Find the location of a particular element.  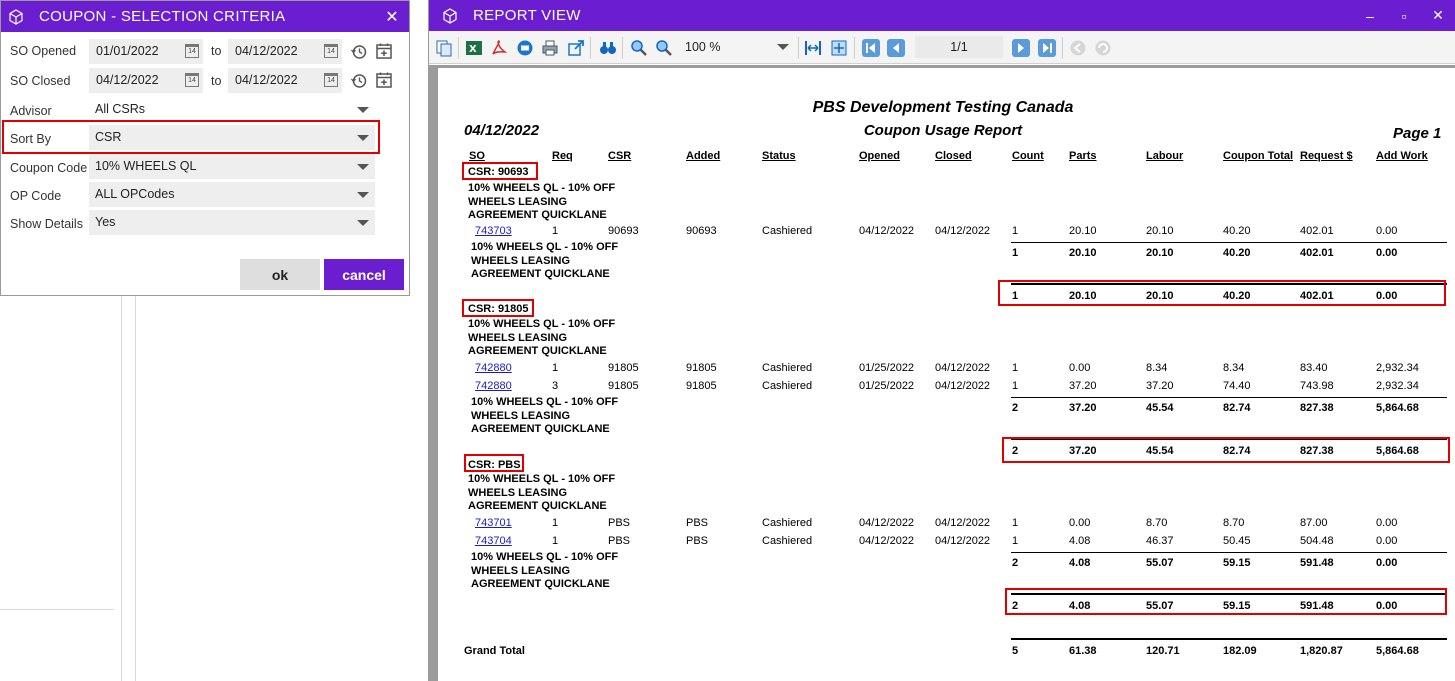

last-page-icon is located at coordinates (1047, 48).